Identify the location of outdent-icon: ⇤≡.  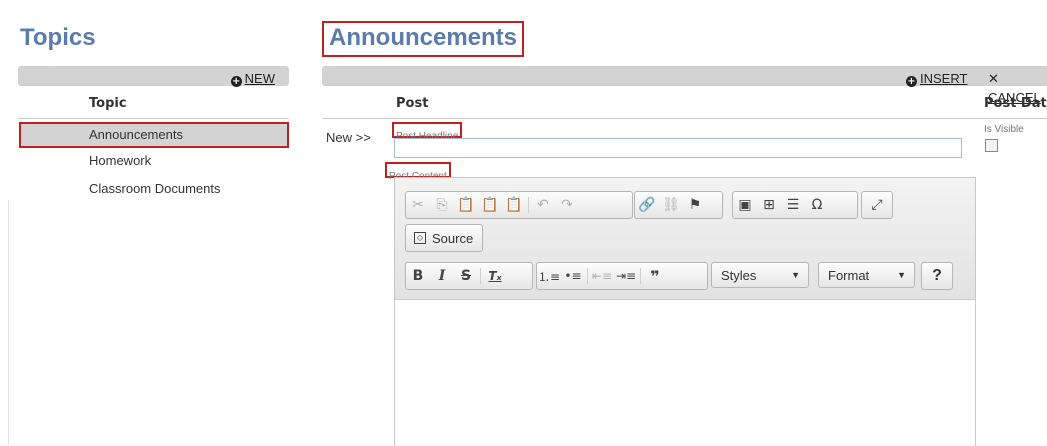
(602, 276).